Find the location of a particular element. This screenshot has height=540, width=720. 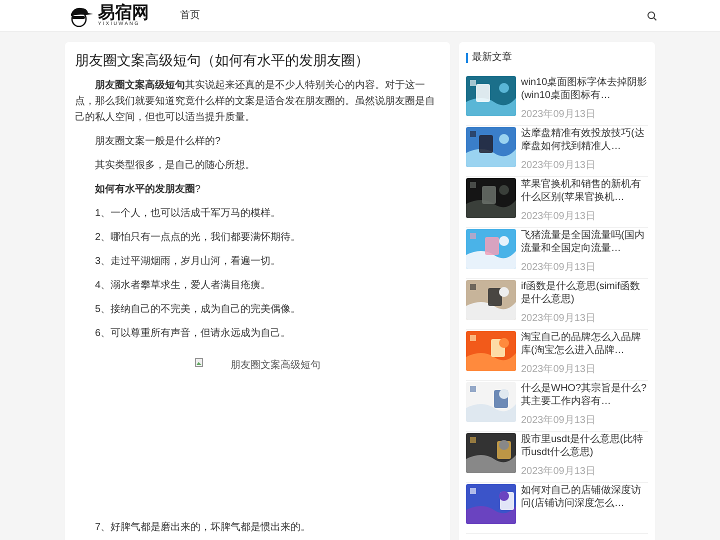

article-list-item: 淘宝自己的品牌怎么入品牌库(淘宝怎么进入品牌… 2023年09月13日 is located at coordinates (557, 355).